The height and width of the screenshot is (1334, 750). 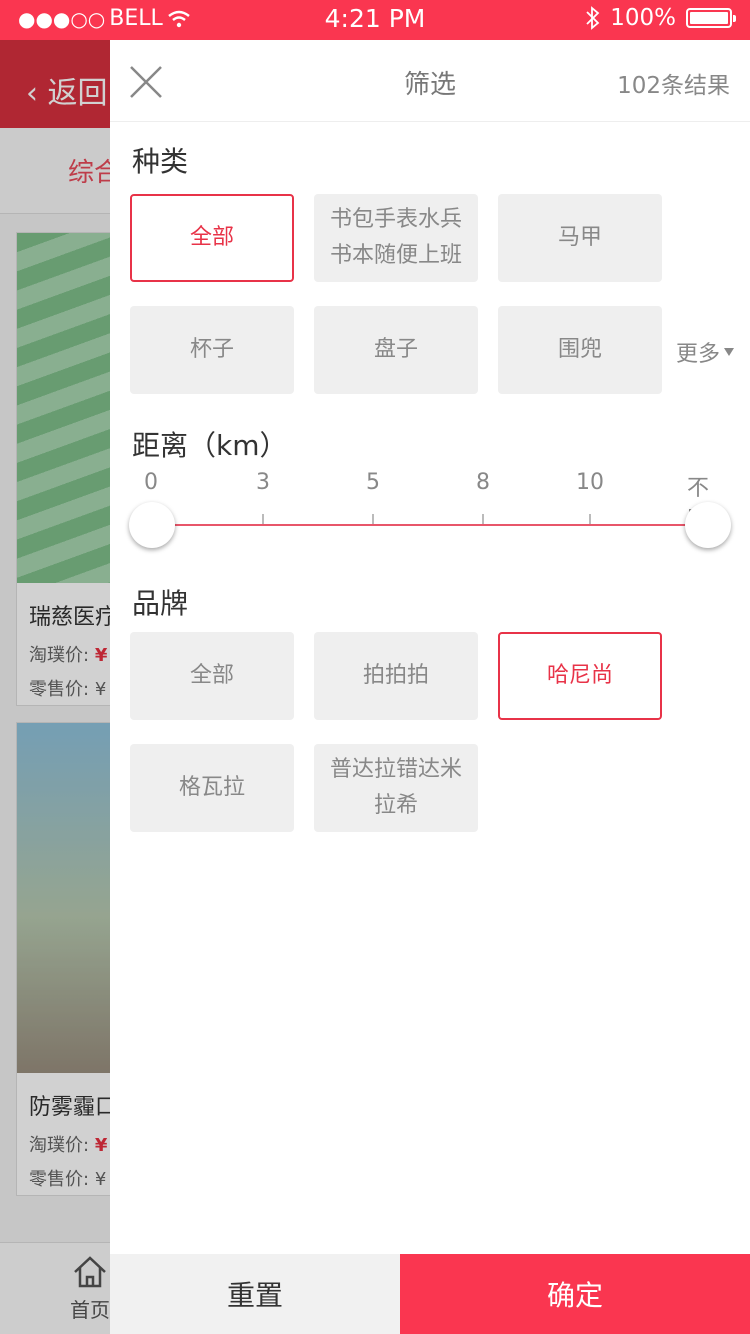 I want to click on distance-tick-label: 8, so click(x=483, y=482).